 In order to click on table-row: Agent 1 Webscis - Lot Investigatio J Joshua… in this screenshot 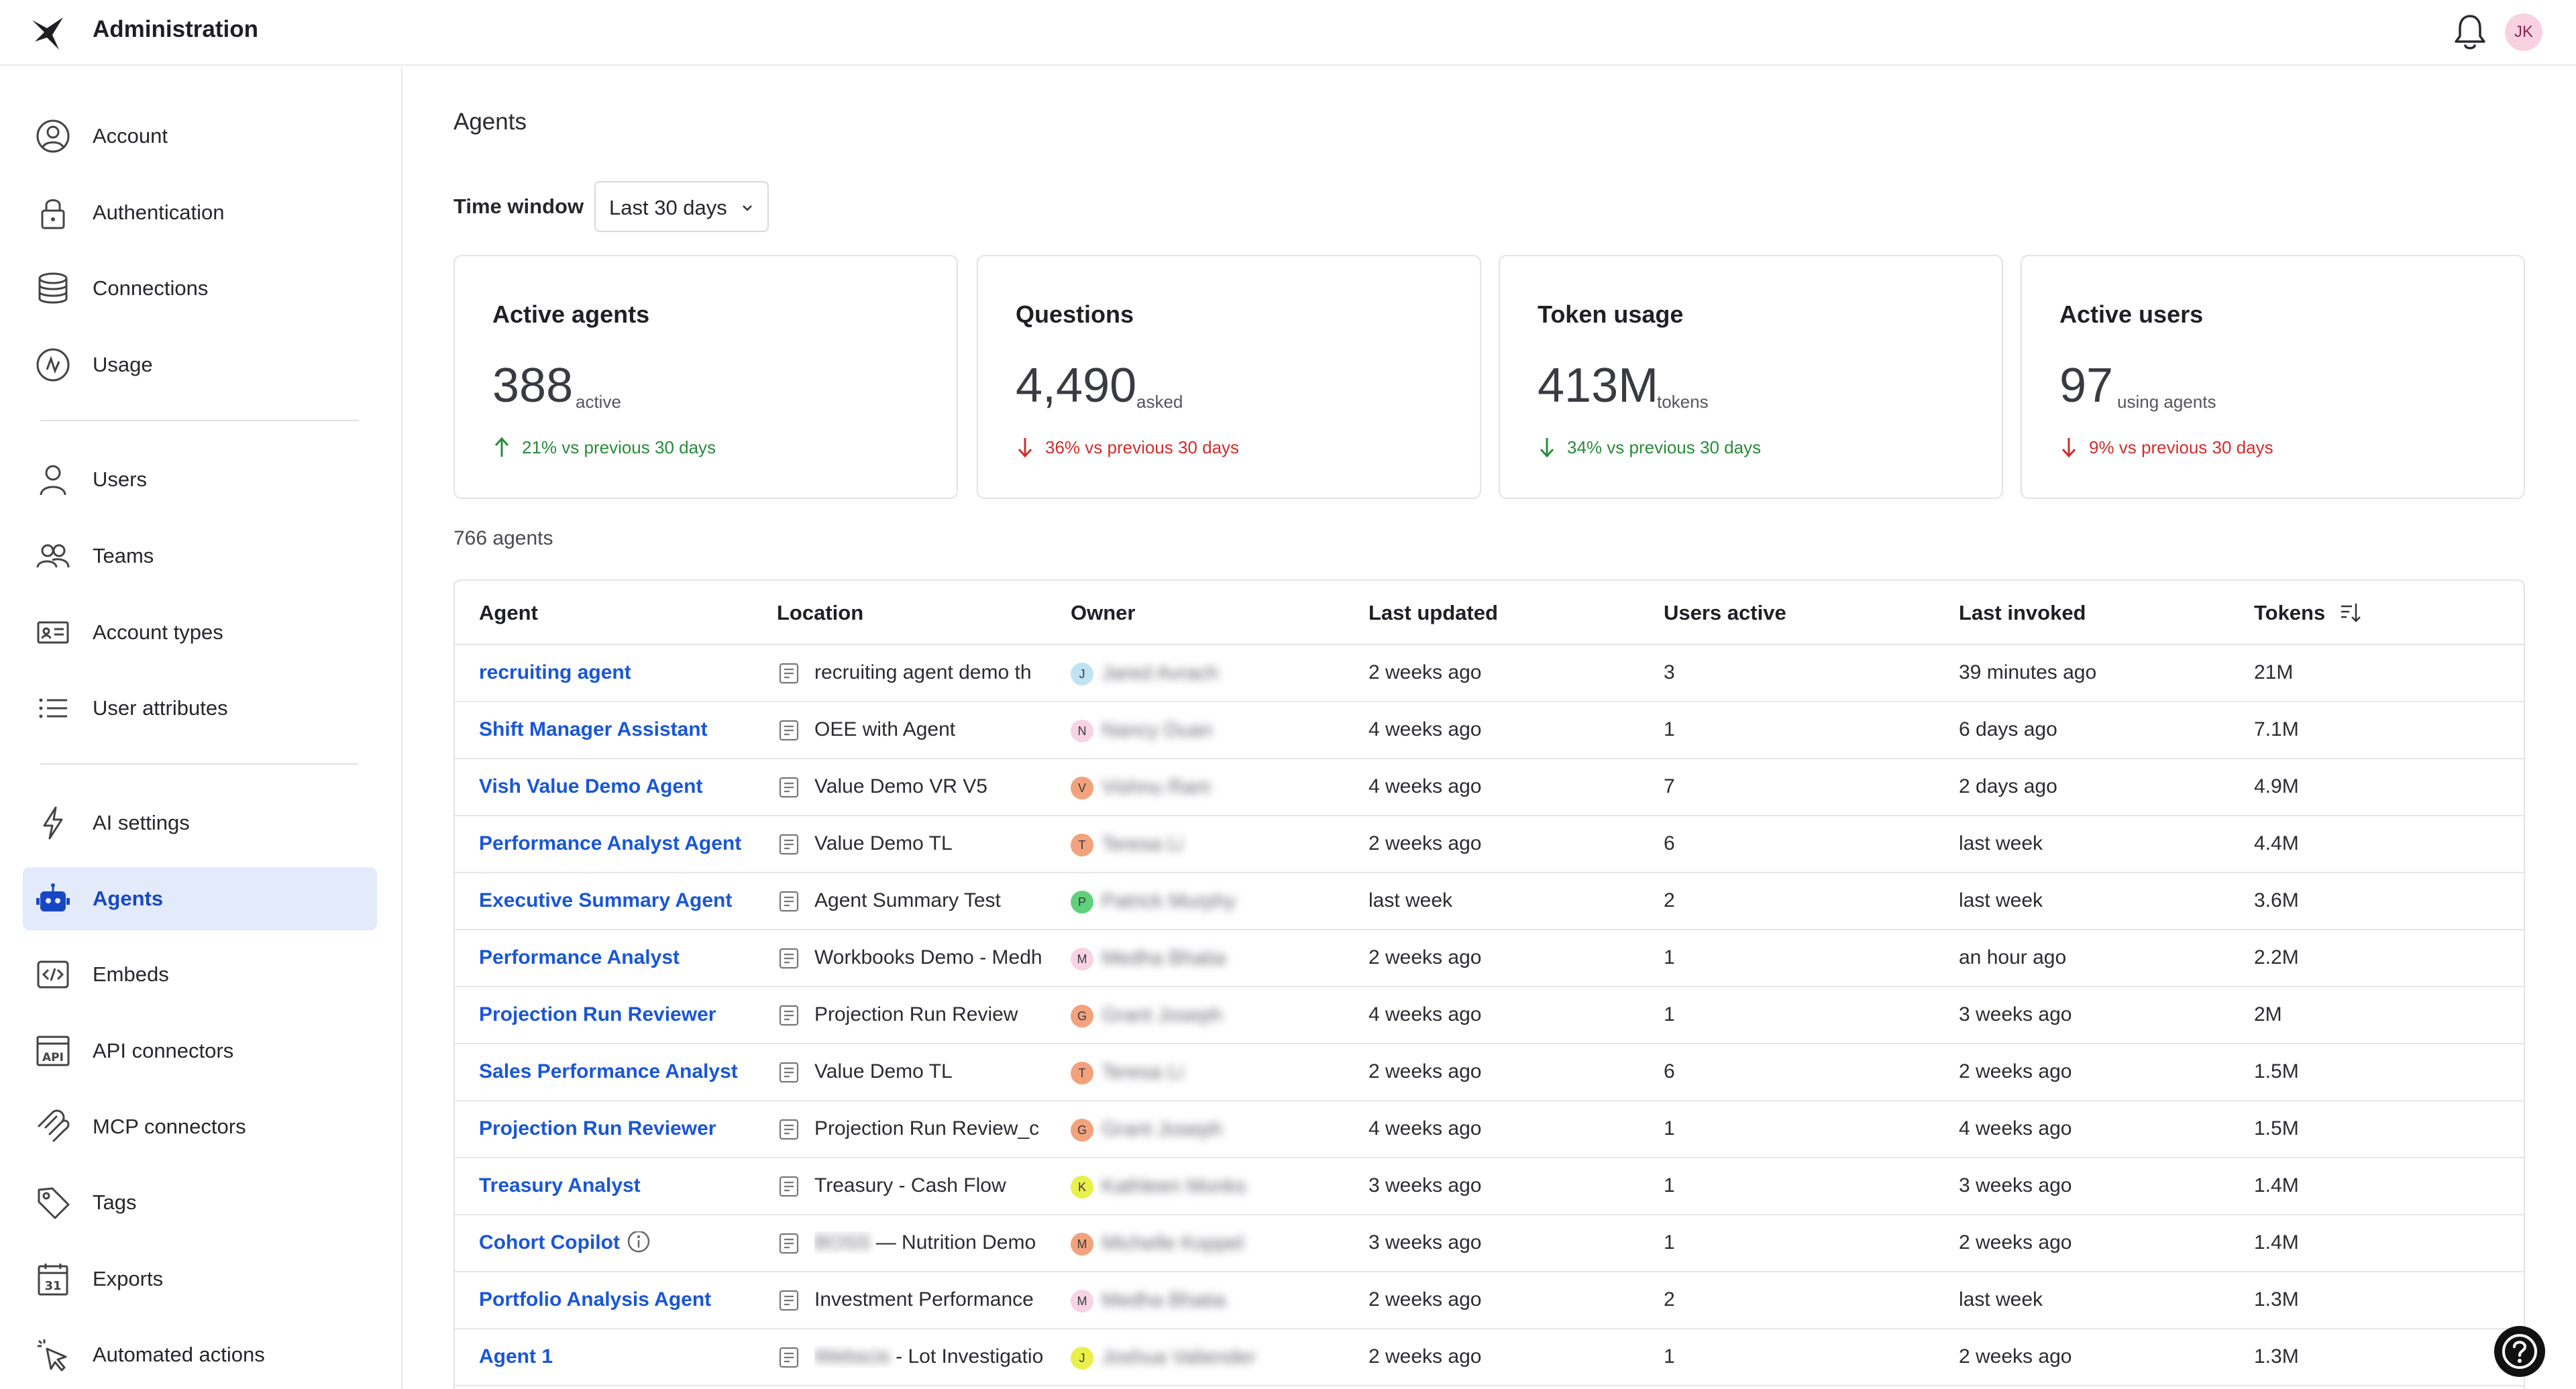, I will do `click(1489, 1358)`.